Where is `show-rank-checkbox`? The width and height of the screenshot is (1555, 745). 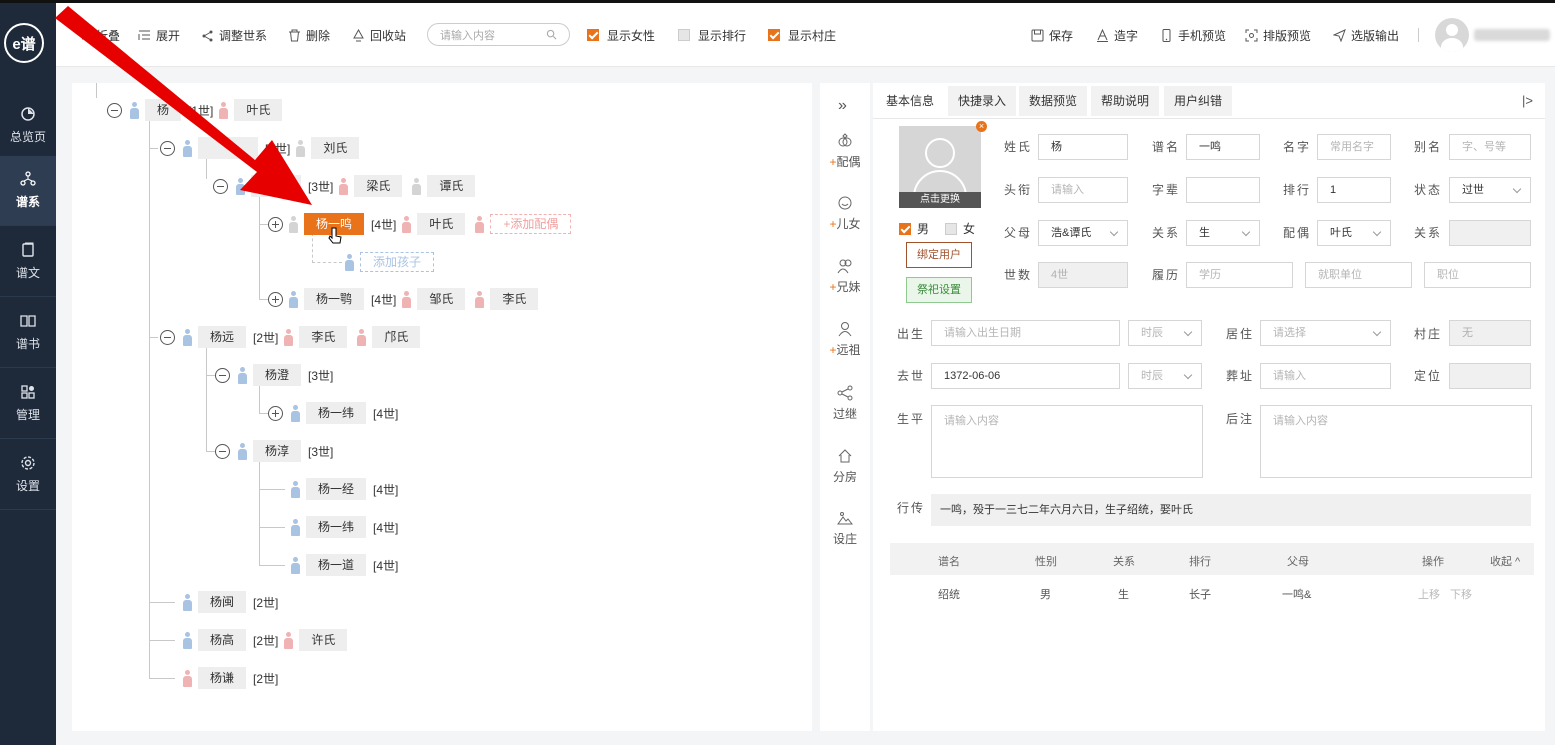 show-rank-checkbox is located at coordinates (684, 35).